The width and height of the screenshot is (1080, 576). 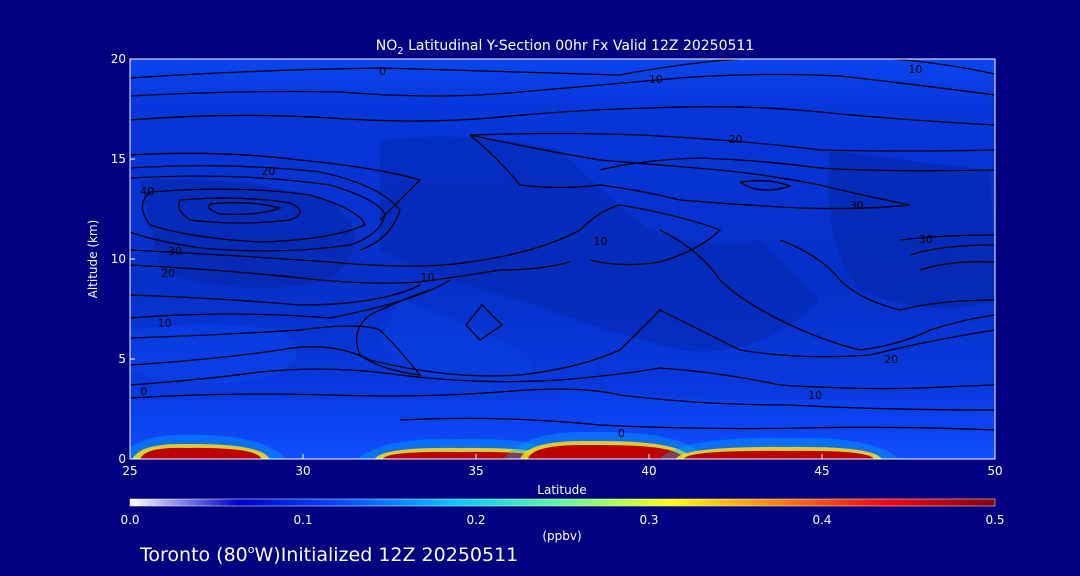 I want to click on x-tick-label: 45, so click(x=821, y=471).